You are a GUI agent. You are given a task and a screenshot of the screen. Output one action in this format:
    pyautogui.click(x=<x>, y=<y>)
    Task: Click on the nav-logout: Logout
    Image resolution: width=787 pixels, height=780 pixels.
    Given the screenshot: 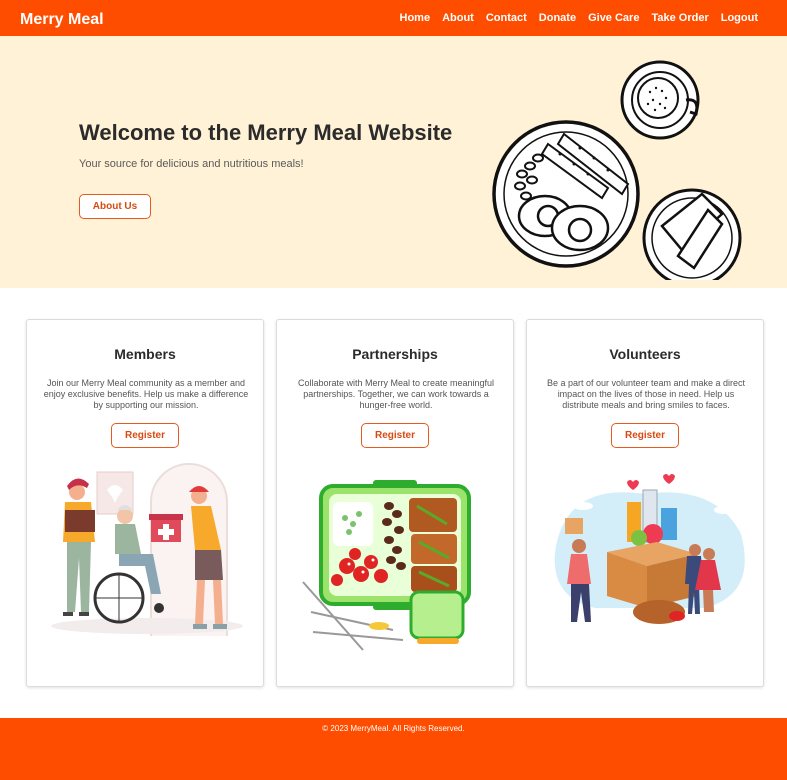 What is the action you would take?
    pyautogui.click(x=739, y=18)
    